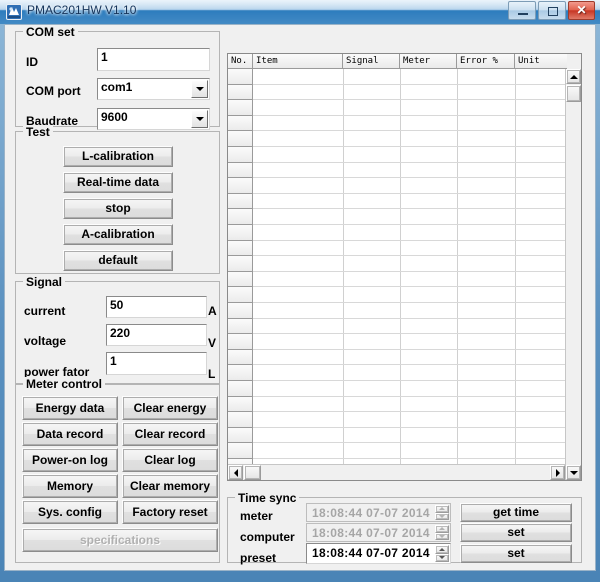 This screenshot has height=582, width=600. I want to click on vertical-scroll-thumb, so click(573, 93).